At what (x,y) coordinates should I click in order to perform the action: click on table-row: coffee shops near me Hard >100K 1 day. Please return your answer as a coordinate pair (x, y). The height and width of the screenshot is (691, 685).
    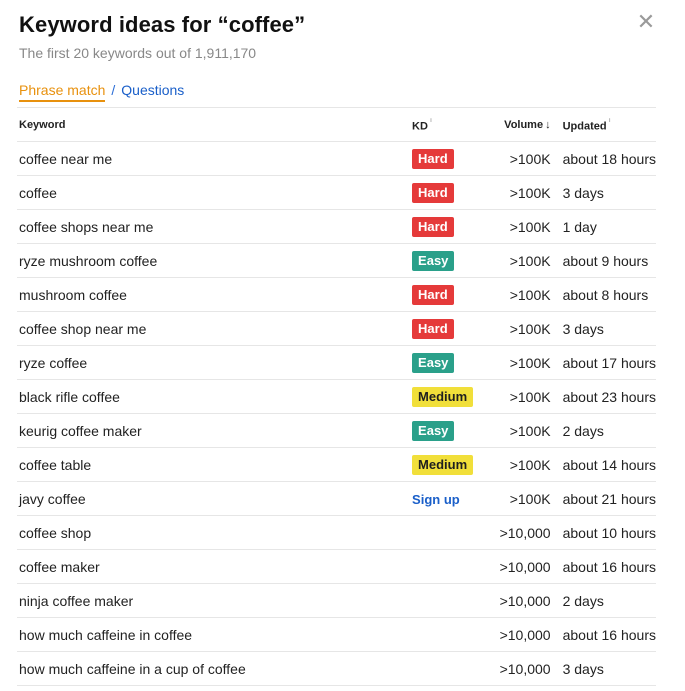
    Looking at the image, I should click on (336, 226).